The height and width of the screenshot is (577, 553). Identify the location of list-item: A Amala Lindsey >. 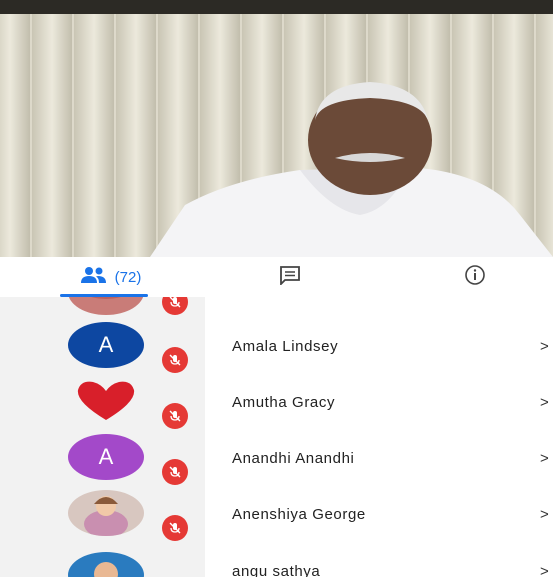
(276, 350).